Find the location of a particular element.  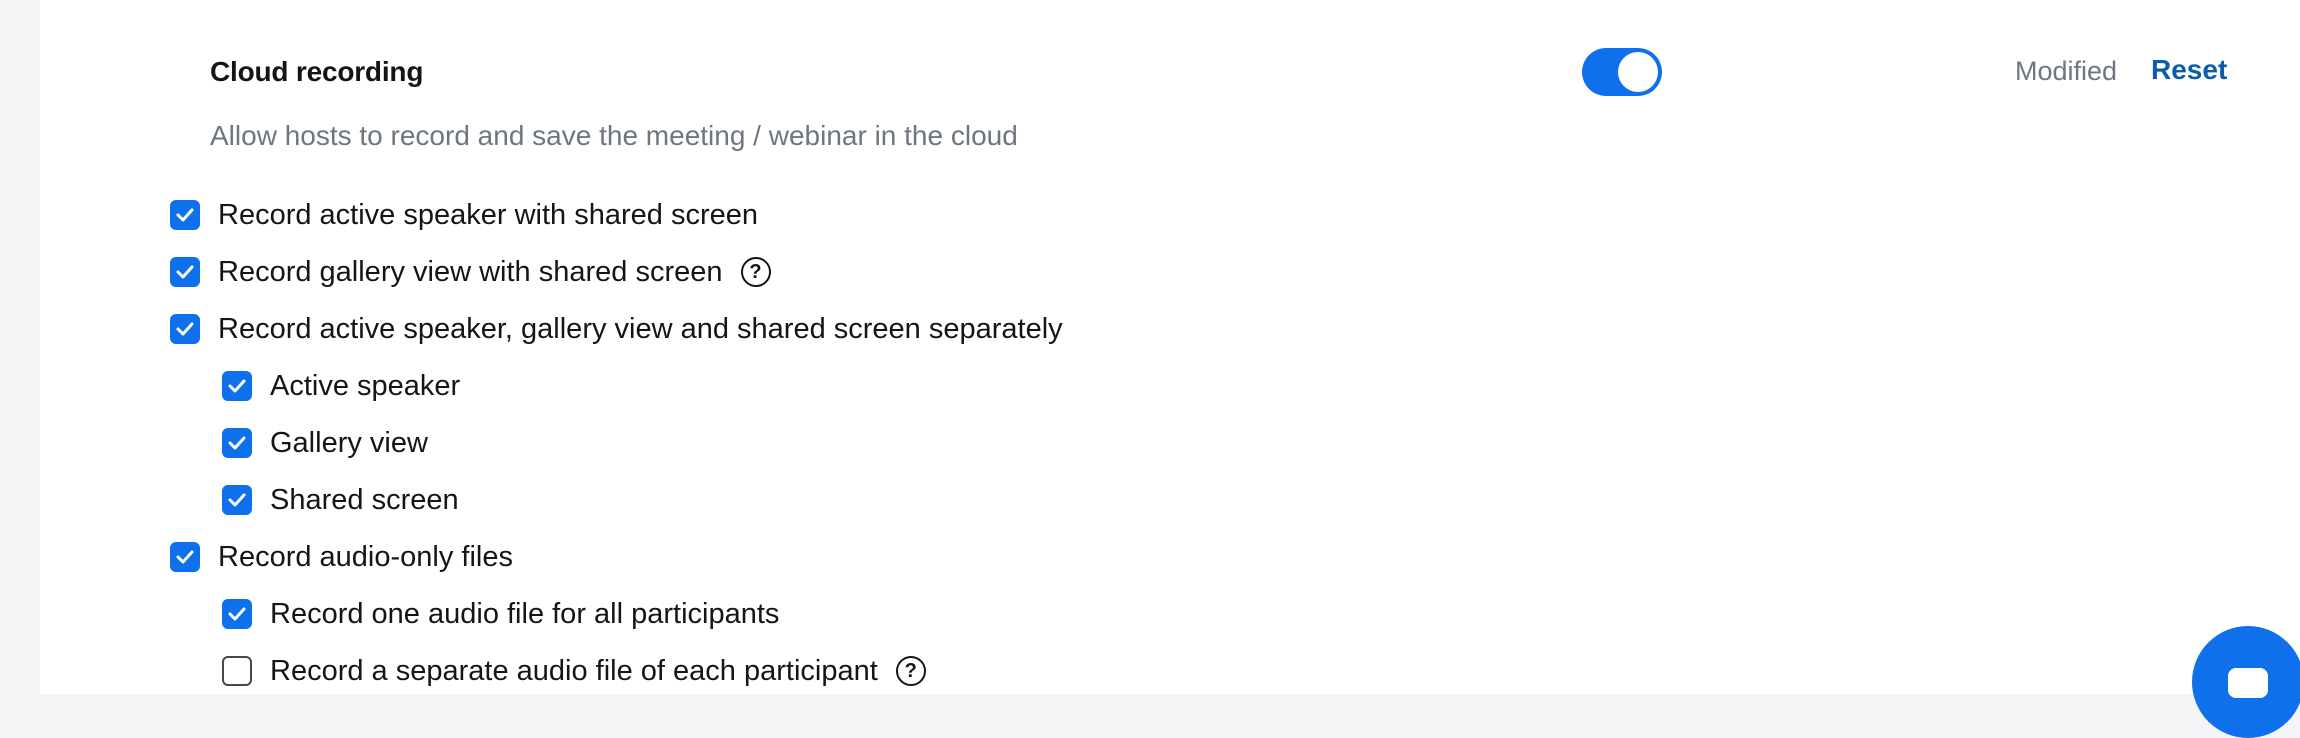

option-label: Active speaker is located at coordinates (365, 385).